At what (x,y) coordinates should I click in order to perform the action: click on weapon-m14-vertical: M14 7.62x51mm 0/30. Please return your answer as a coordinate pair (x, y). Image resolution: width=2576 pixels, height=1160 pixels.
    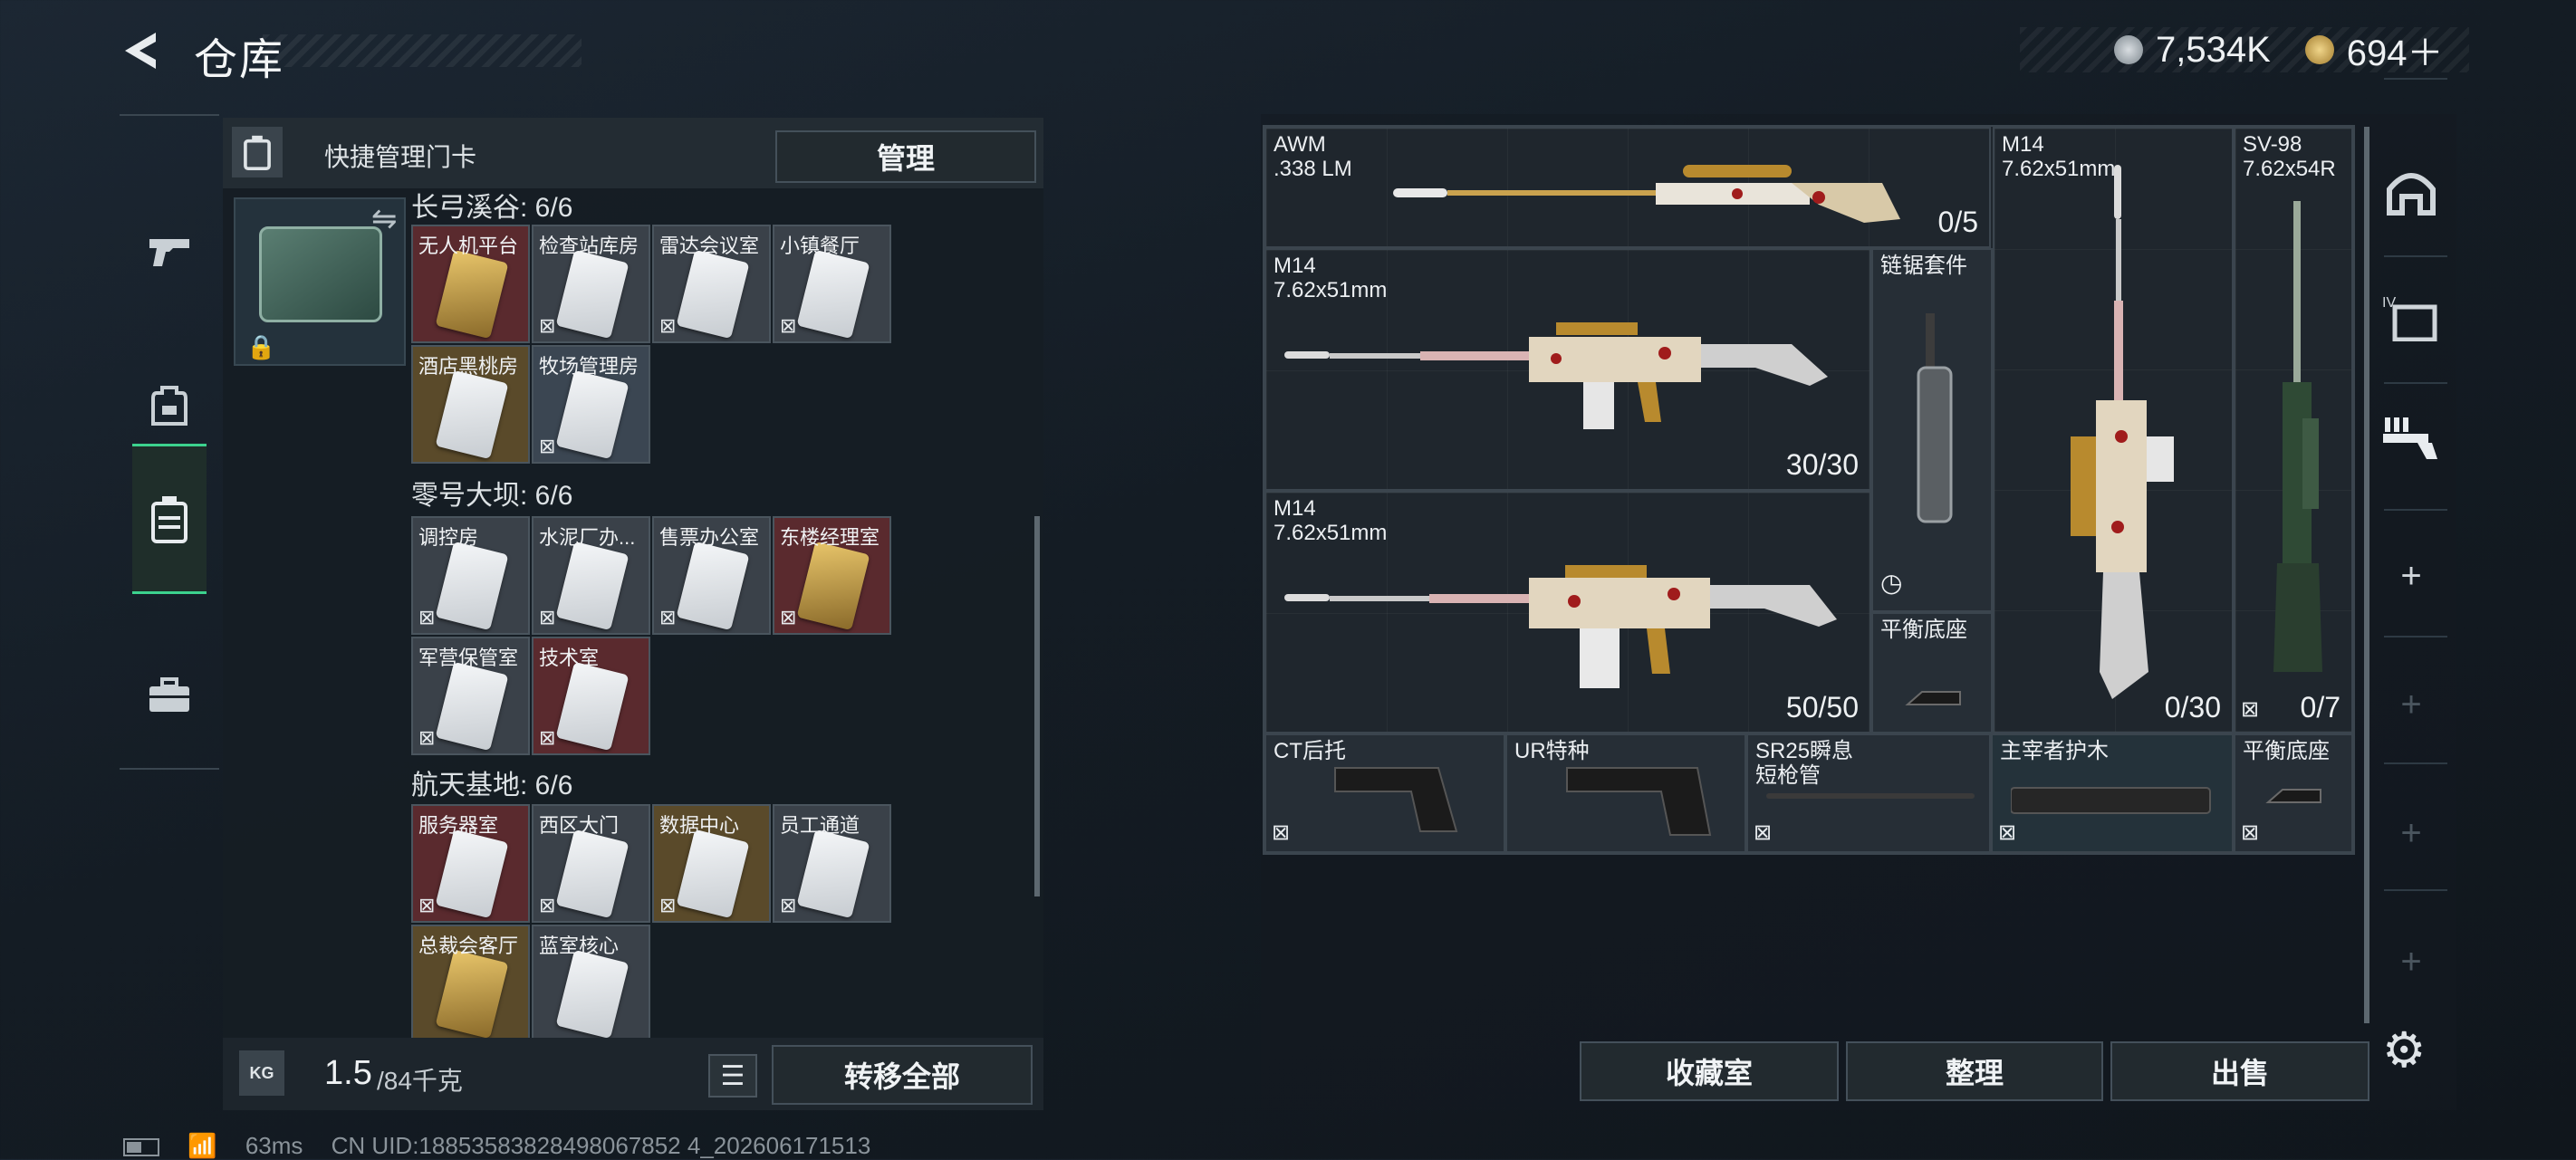
    Looking at the image, I should click on (2113, 430).